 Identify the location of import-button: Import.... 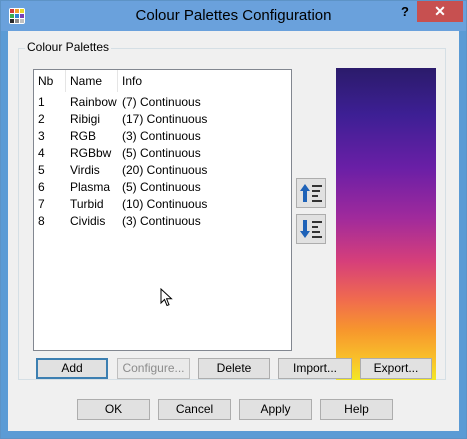
(315, 368).